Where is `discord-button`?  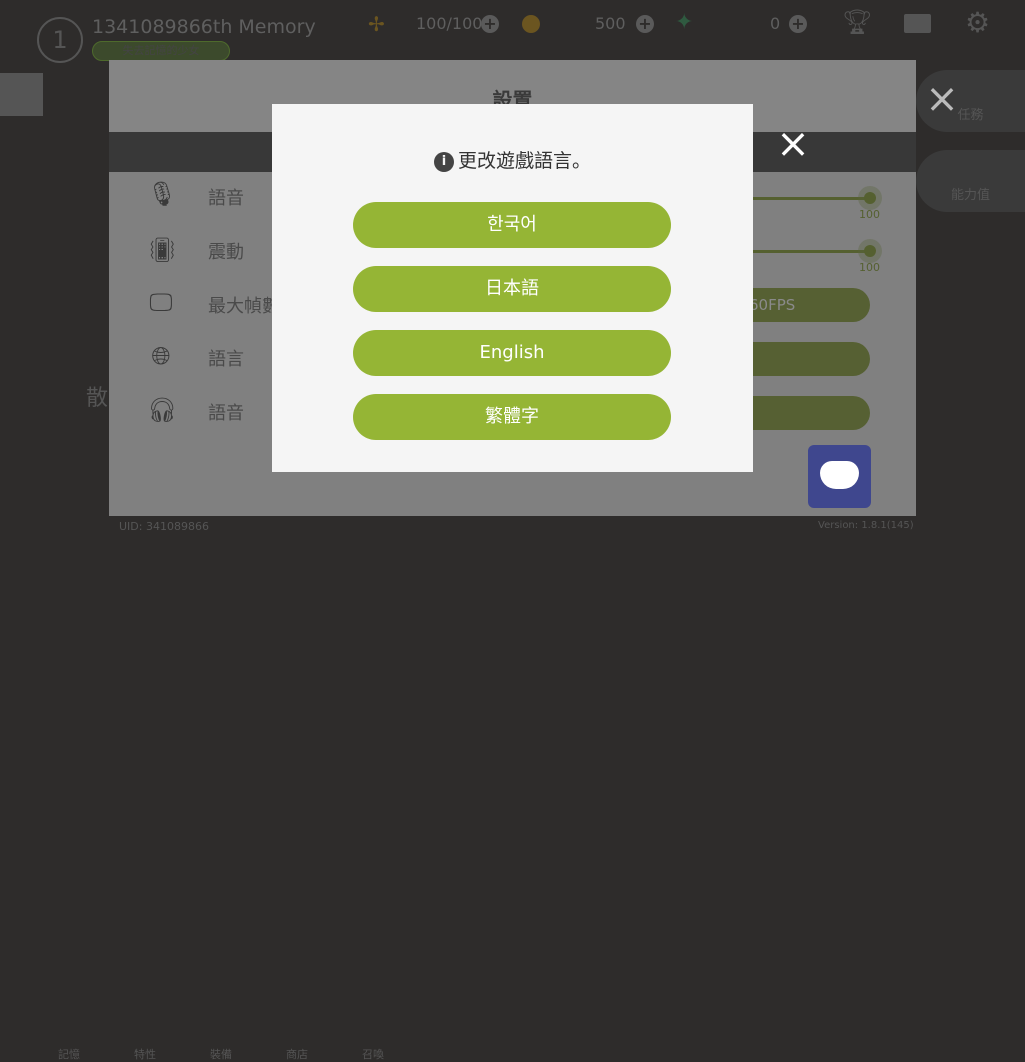 discord-button is located at coordinates (839, 476).